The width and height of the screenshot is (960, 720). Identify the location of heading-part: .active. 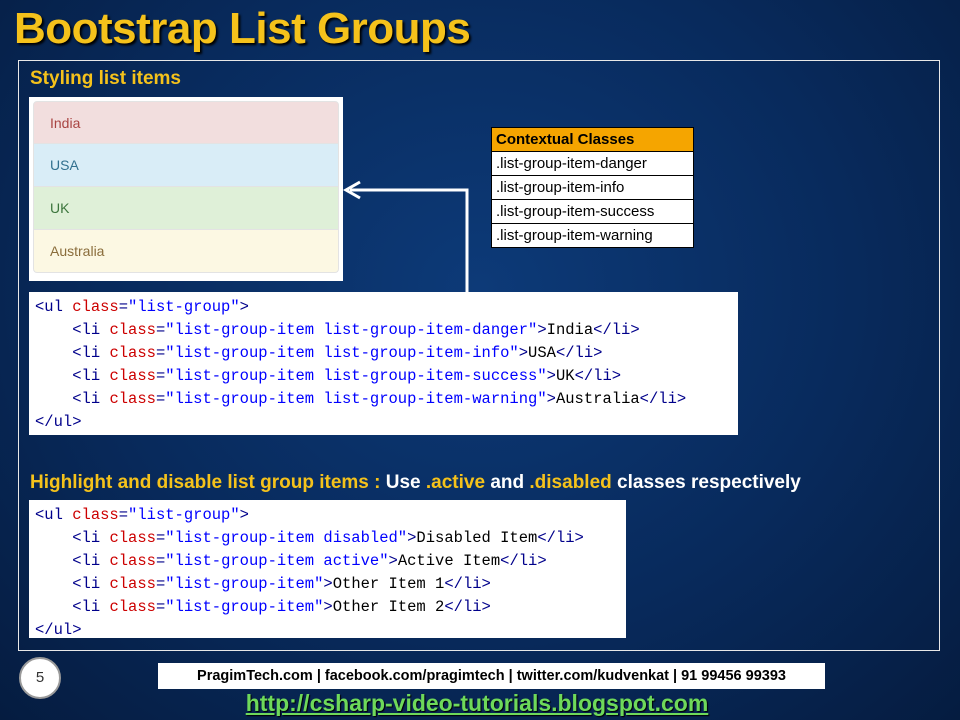
(455, 482).